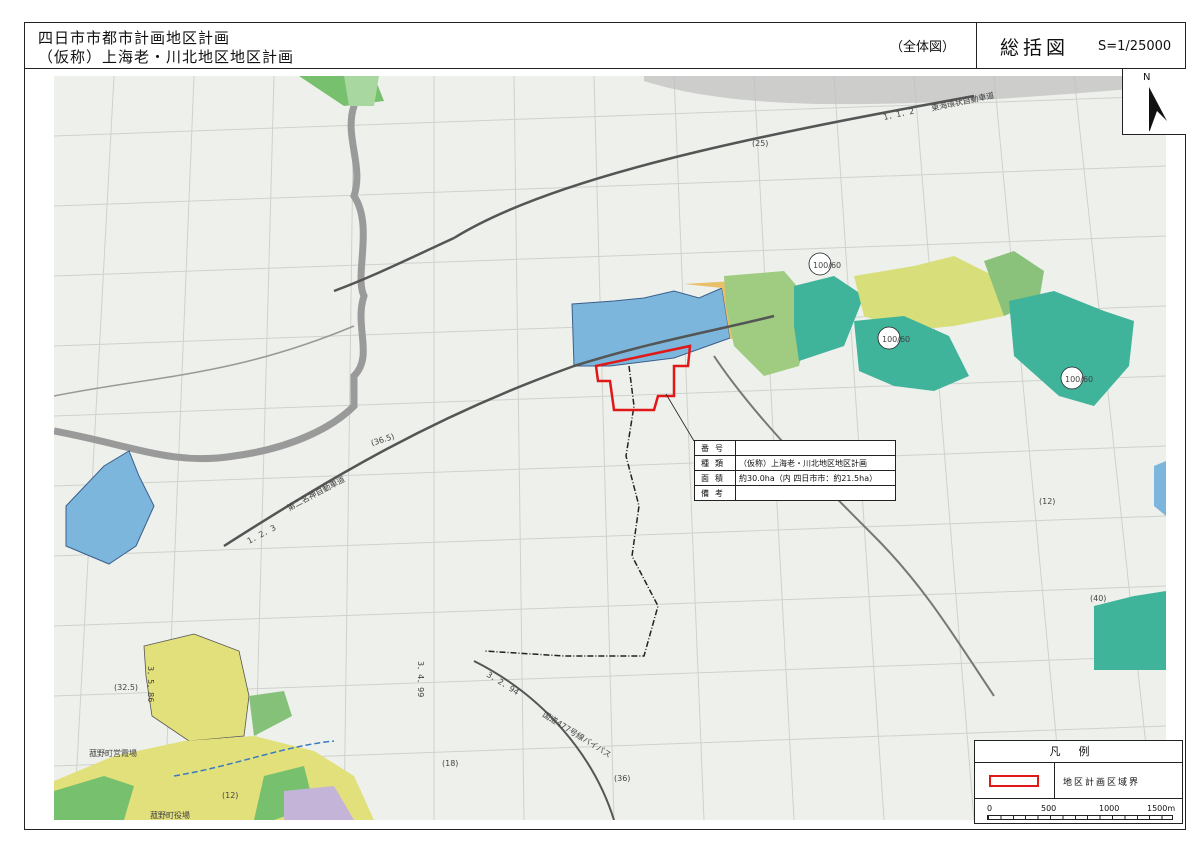  Describe the element at coordinates (134, 38) in the screenshot. I see `plan-title-line1: 四日市市都市計画地区計画` at that location.